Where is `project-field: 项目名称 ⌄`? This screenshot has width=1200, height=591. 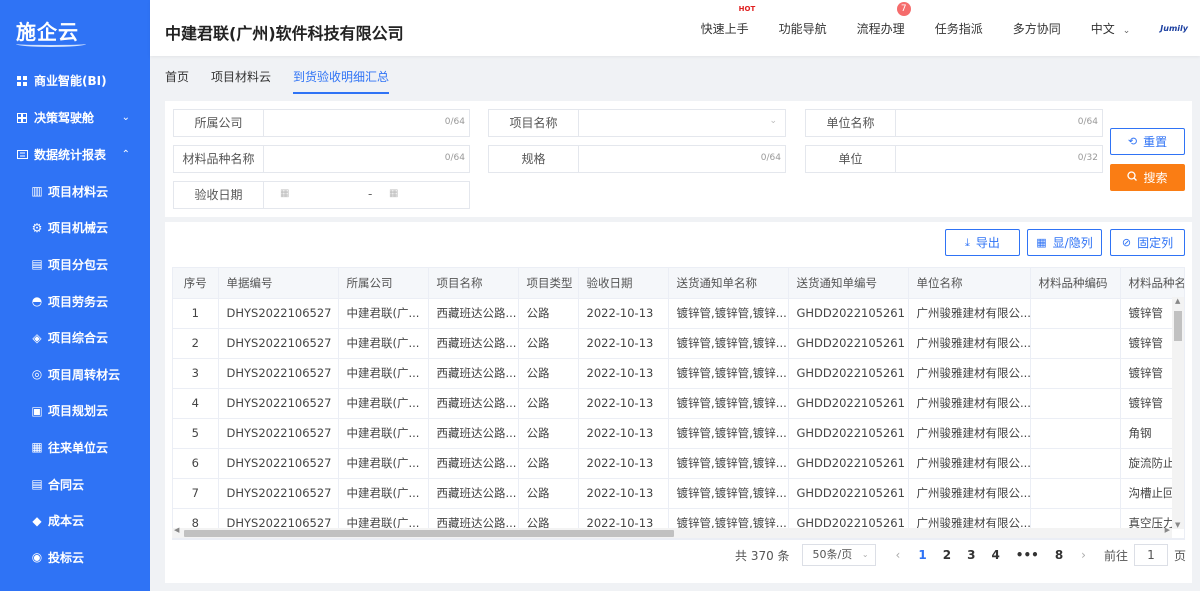 project-field: 项目名称 ⌄ is located at coordinates (637, 123).